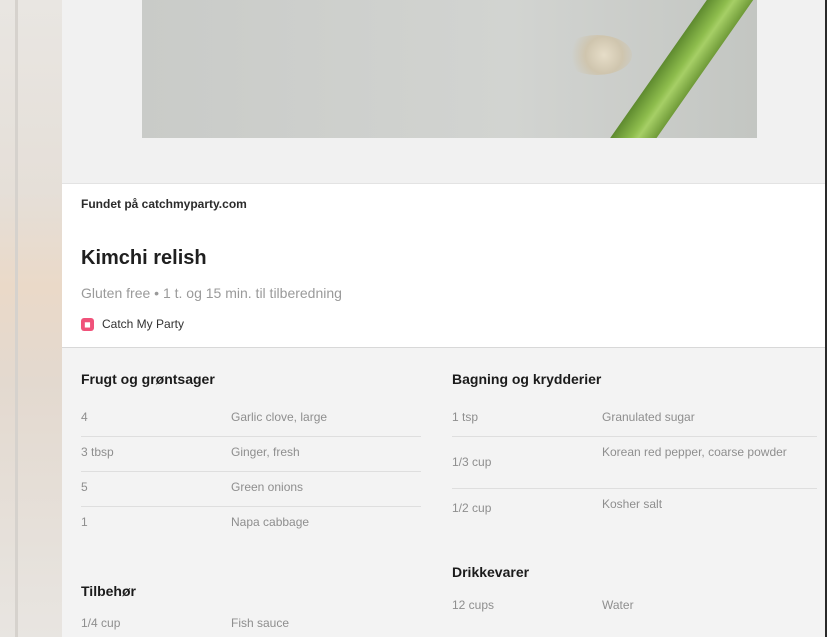 The image size is (827, 637). What do you see at coordinates (270, 522) in the screenshot?
I see `ingredient-name: Napa cabbage` at bounding box center [270, 522].